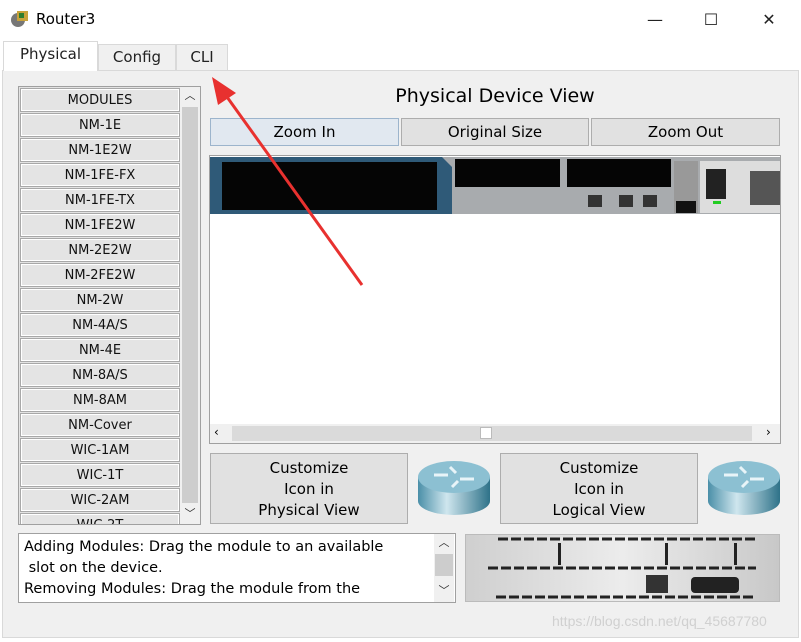 The image size is (801, 642). What do you see at coordinates (137, 57) in the screenshot?
I see `tab-config: Config` at bounding box center [137, 57].